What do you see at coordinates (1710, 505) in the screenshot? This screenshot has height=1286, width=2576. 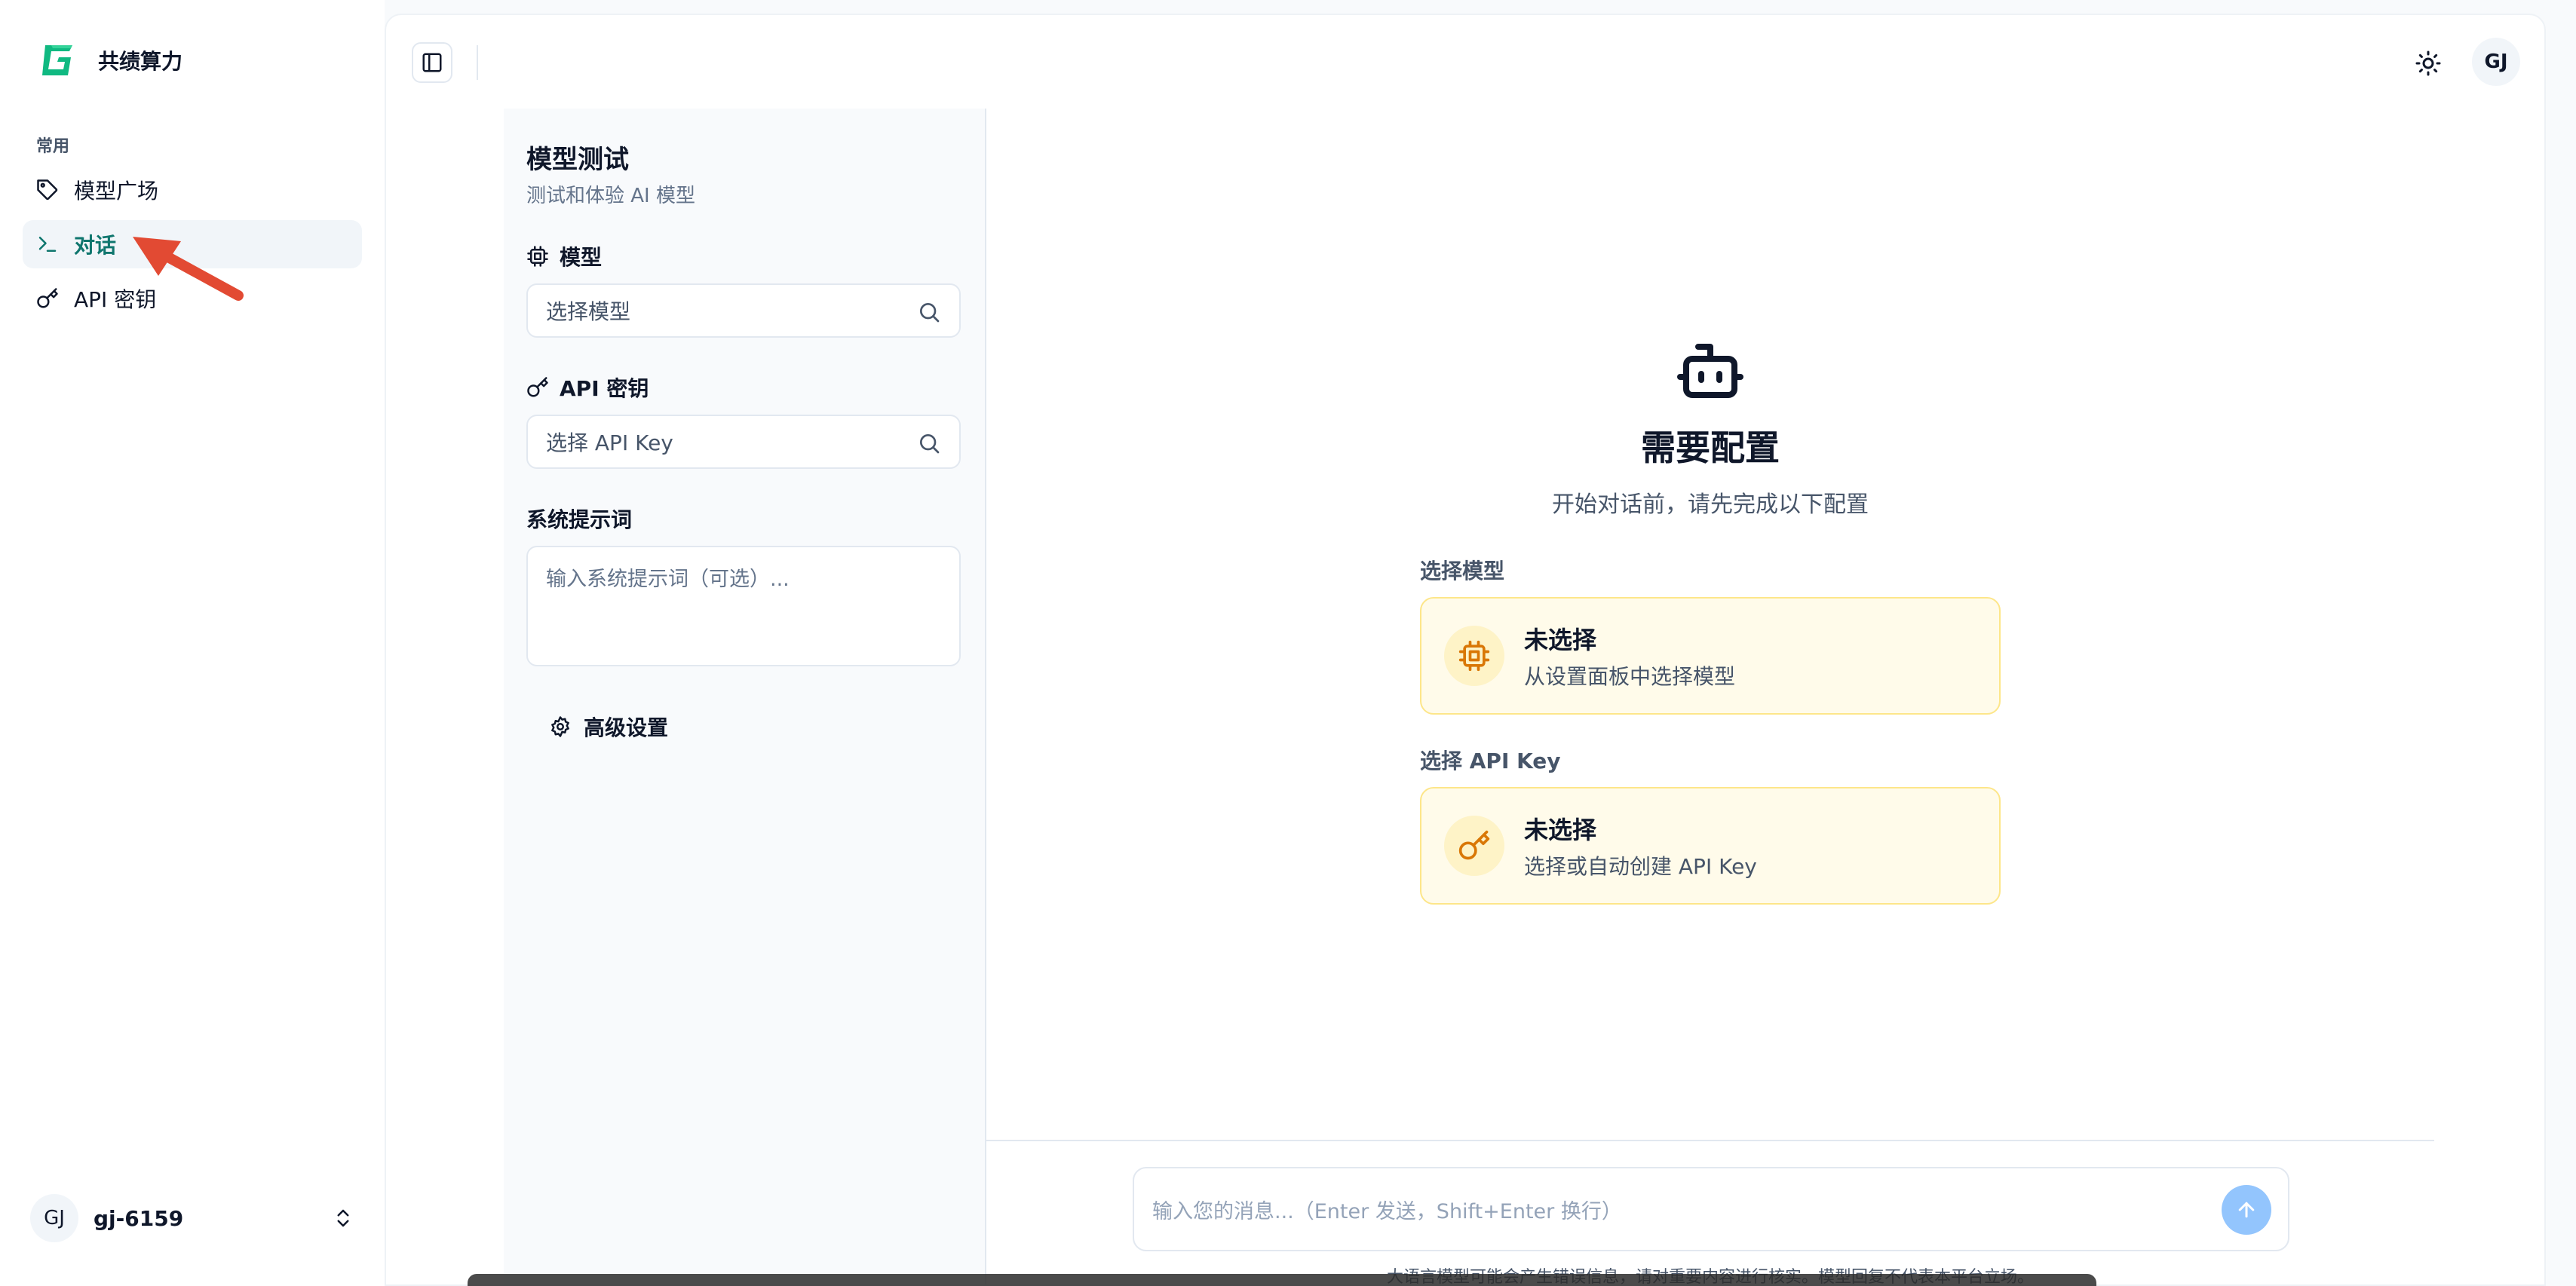 I see `empty-state-subtitle: 开始对话前，请先完成以下配置` at bounding box center [1710, 505].